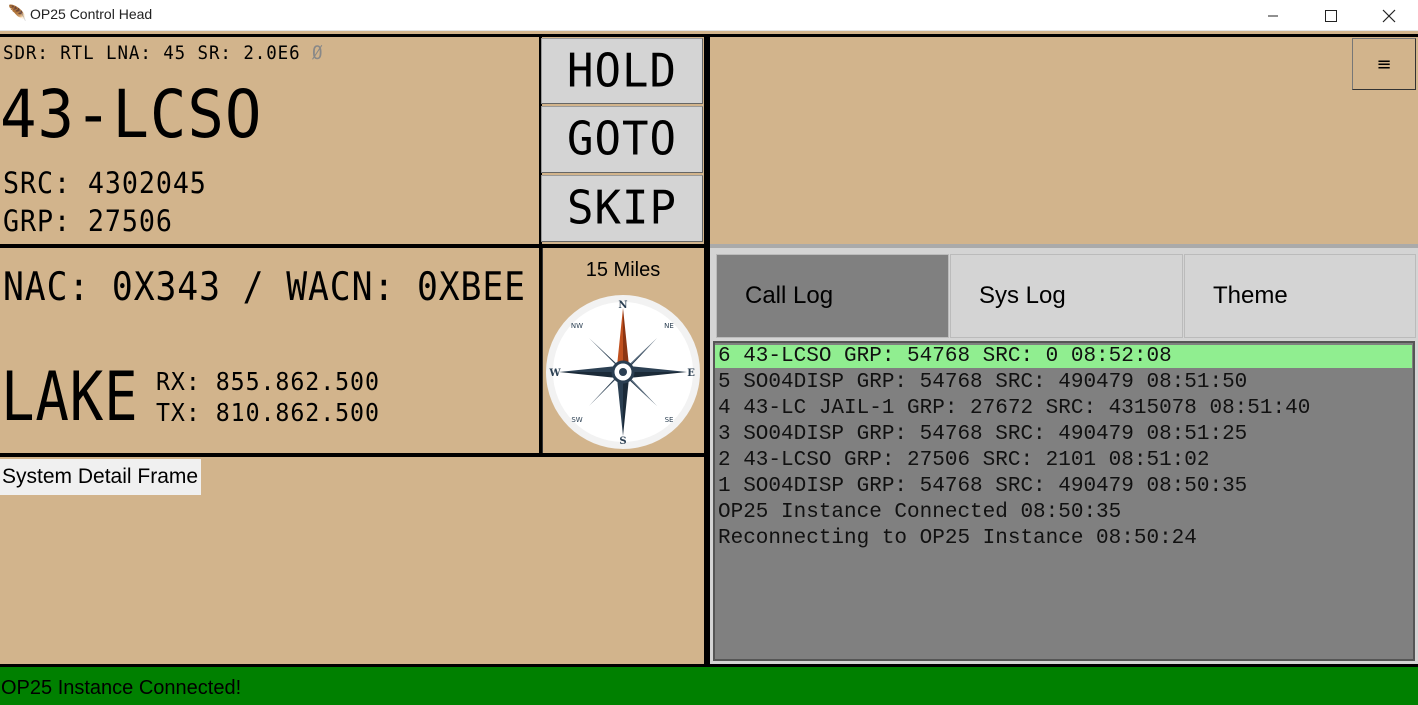 The image size is (1418, 705). Describe the element at coordinates (101, 477) in the screenshot. I see `system-detail-frame-label: System Detail Frame` at that location.